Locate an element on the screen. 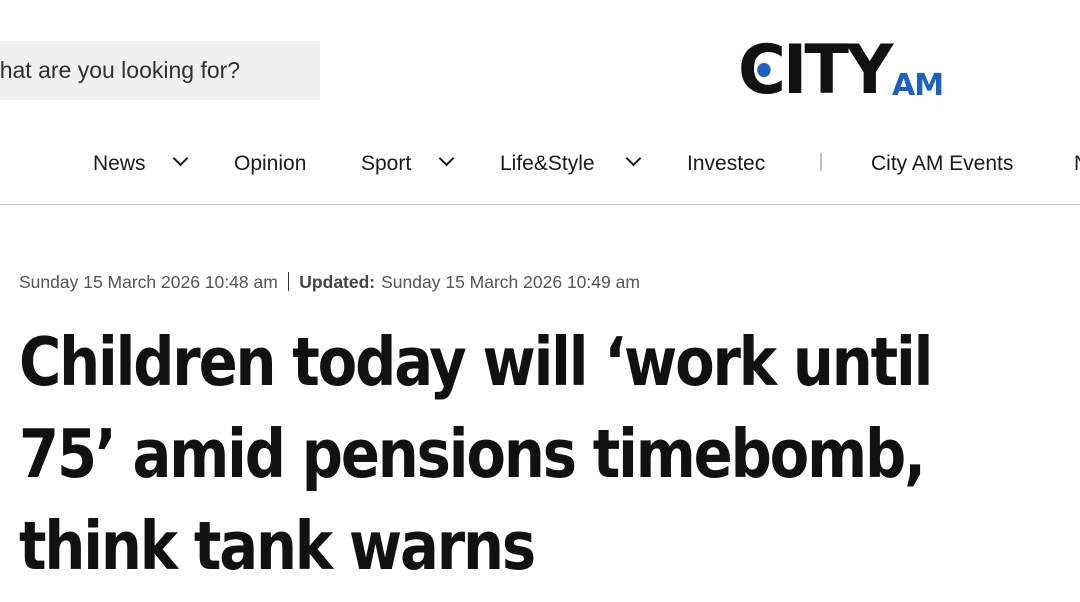 The width and height of the screenshot is (1080, 602). nav-divider is located at coordinates (821, 162).